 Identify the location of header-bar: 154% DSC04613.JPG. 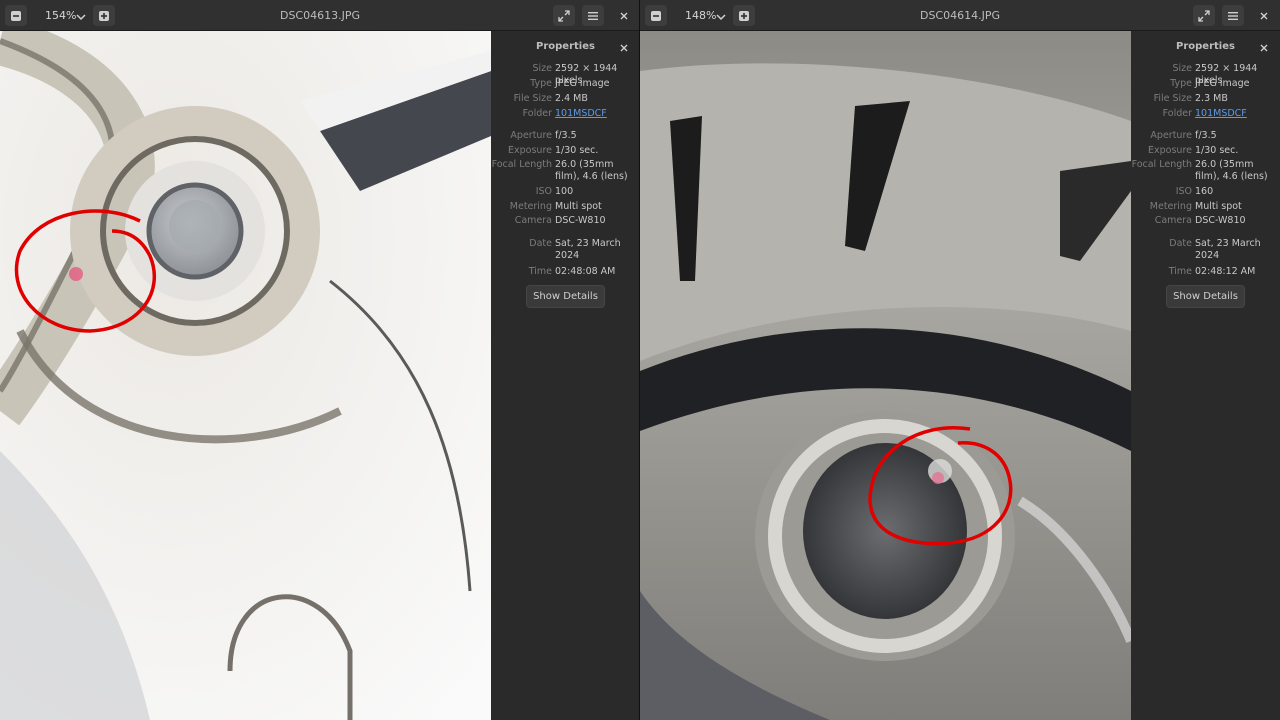
(320, 15).